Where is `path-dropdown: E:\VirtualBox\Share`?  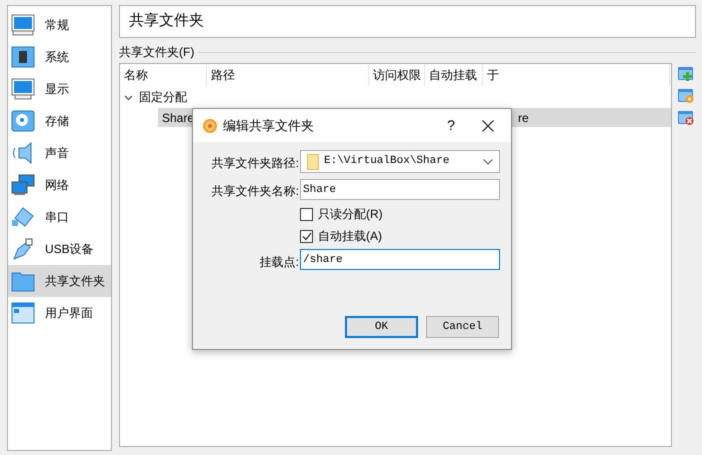 path-dropdown: E:\VirtualBox\Share is located at coordinates (400, 161).